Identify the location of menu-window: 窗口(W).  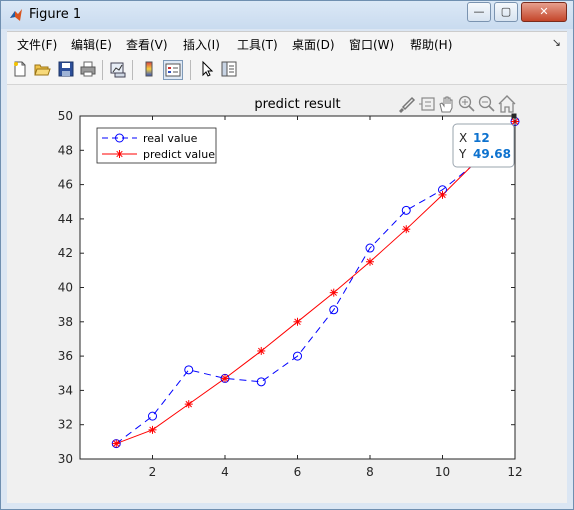
(371, 44).